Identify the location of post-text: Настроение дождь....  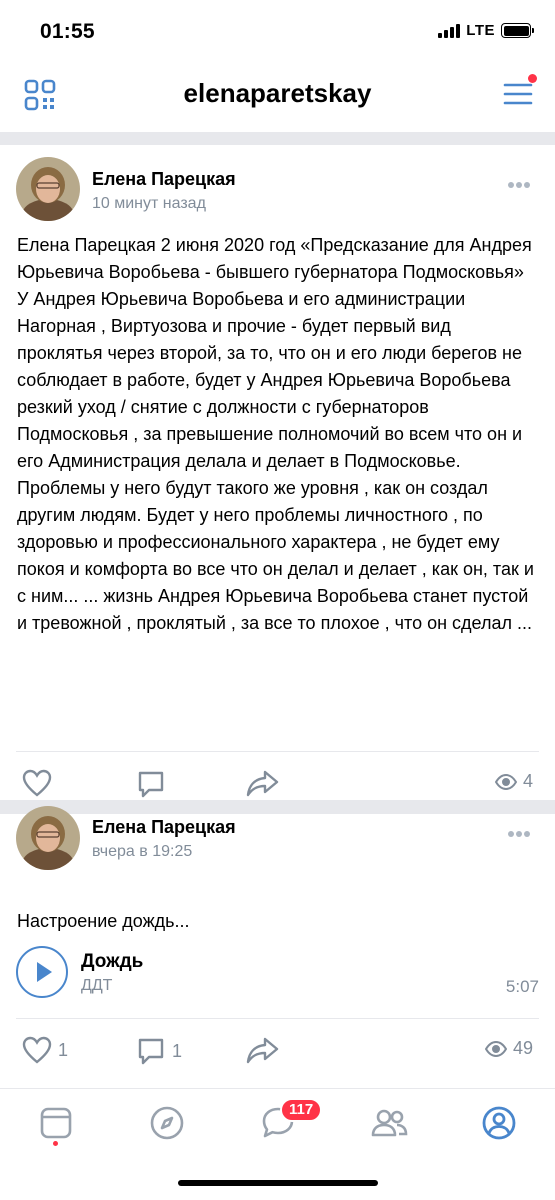
(103, 921).